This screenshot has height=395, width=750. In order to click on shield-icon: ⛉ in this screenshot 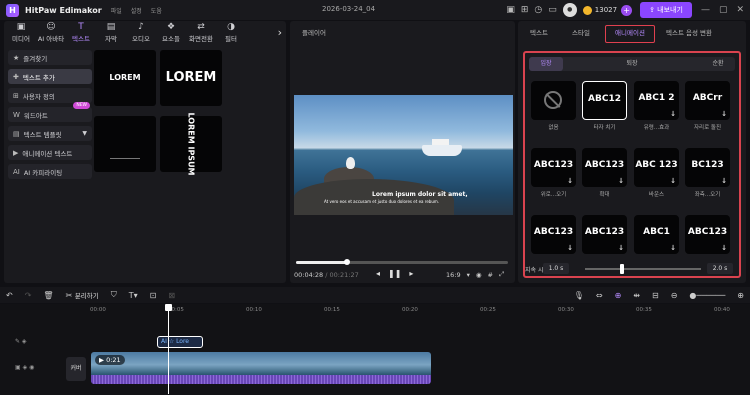, I will do `click(114, 295)`.